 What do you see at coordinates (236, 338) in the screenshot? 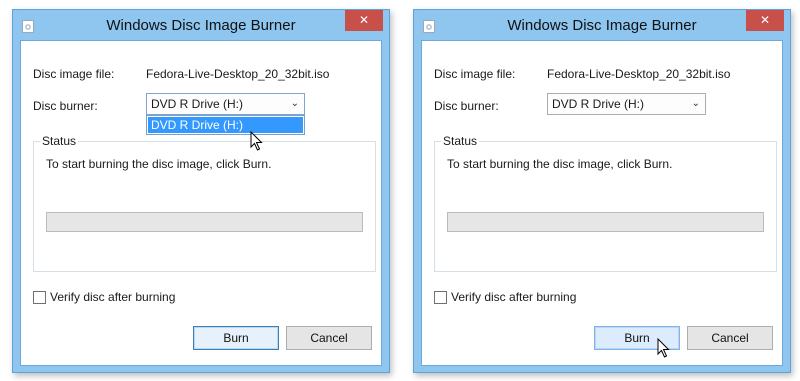
I see `burn-button: Burn` at bounding box center [236, 338].